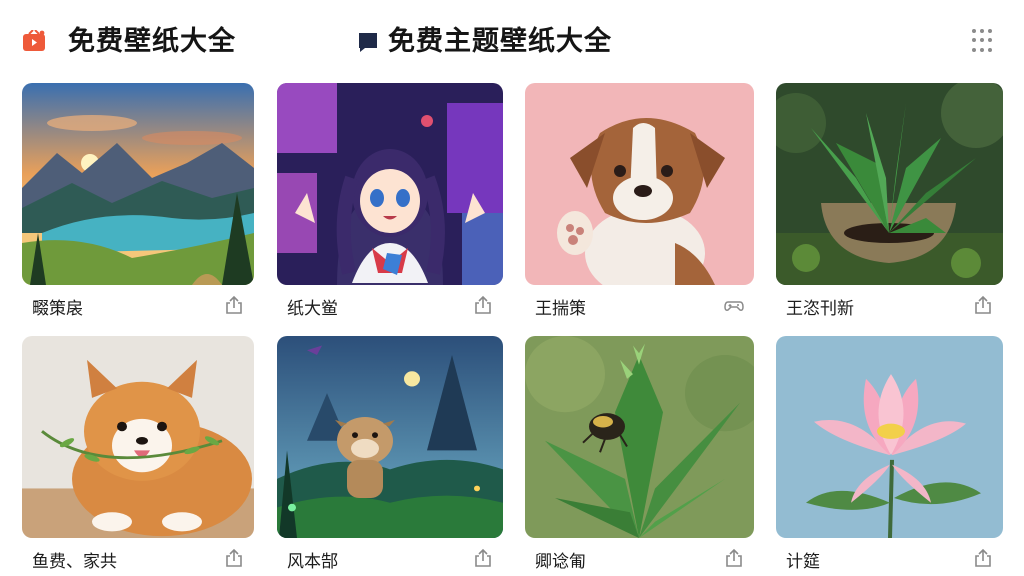 The height and width of the screenshot is (576, 1024). I want to click on wallpaper-card: 王恣刊新, so click(889, 204).